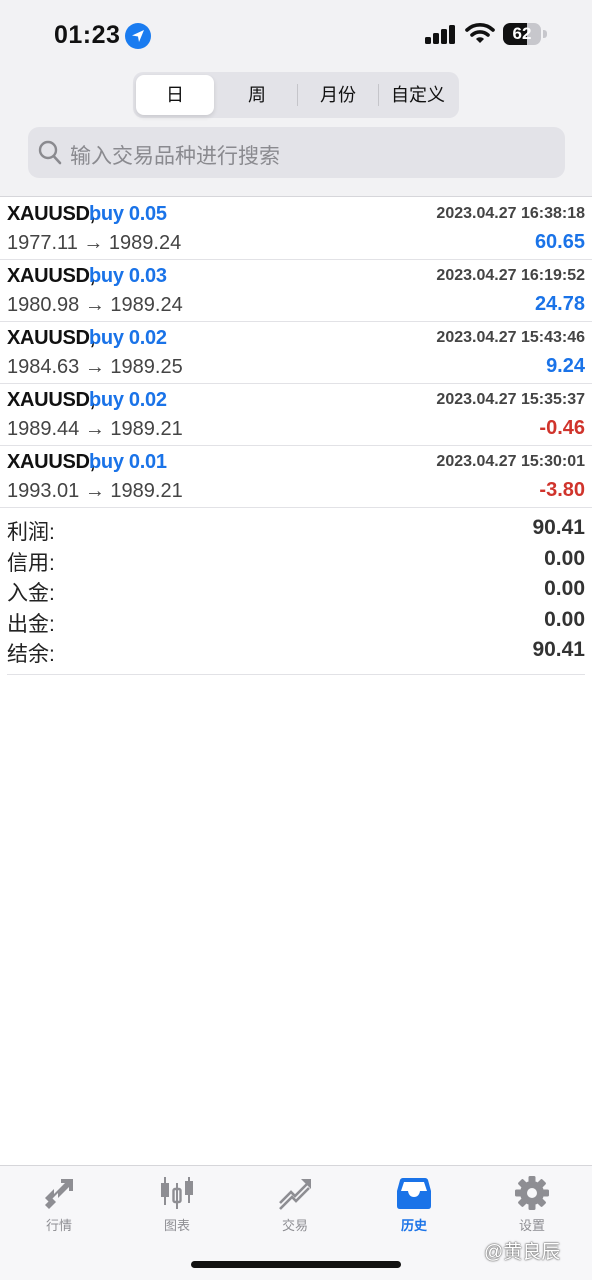 The width and height of the screenshot is (592, 1280). I want to click on tab-label: 历史, so click(413, 1225).